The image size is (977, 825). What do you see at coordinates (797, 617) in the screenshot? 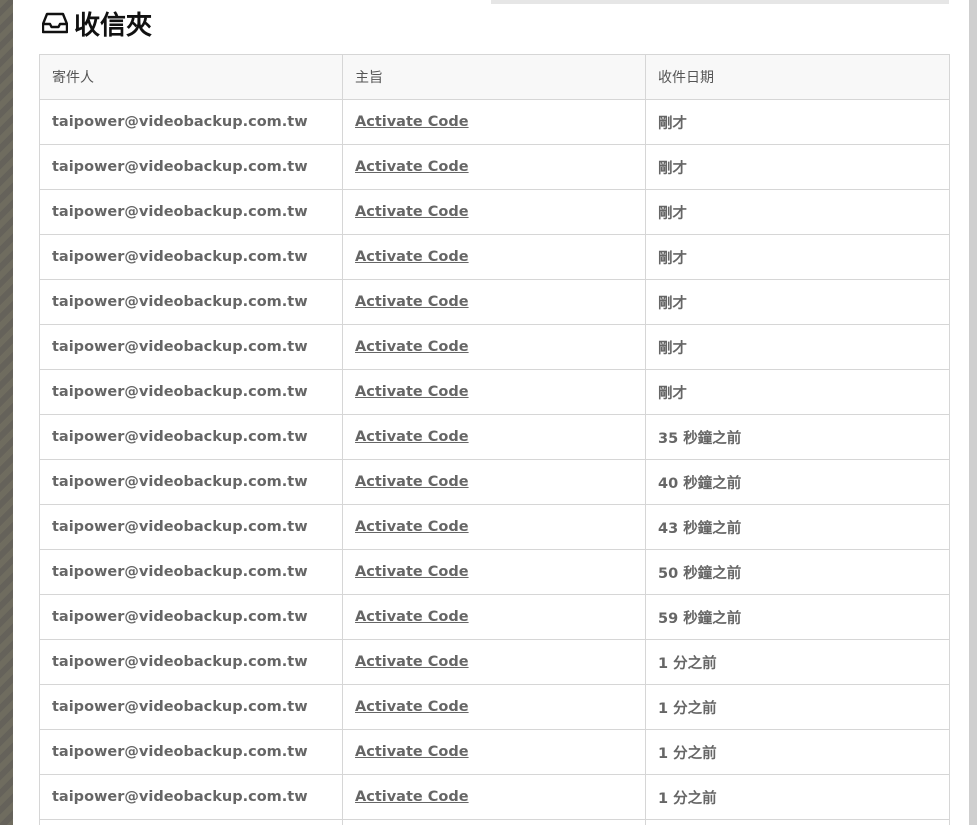
I see `date-cell: 59 秒鐘之前` at bounding box center [797, 617].